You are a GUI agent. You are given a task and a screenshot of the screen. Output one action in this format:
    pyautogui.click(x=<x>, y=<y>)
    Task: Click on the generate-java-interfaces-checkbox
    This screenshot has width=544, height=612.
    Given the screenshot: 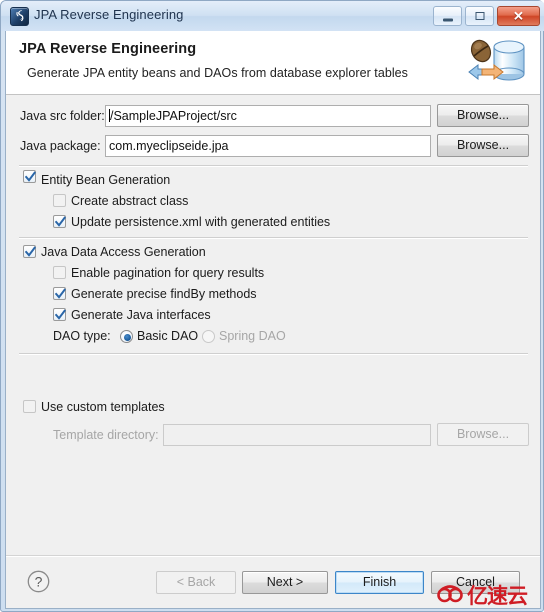 What is the action you would take?
    pyautogui.click(x=59, y=314)
    